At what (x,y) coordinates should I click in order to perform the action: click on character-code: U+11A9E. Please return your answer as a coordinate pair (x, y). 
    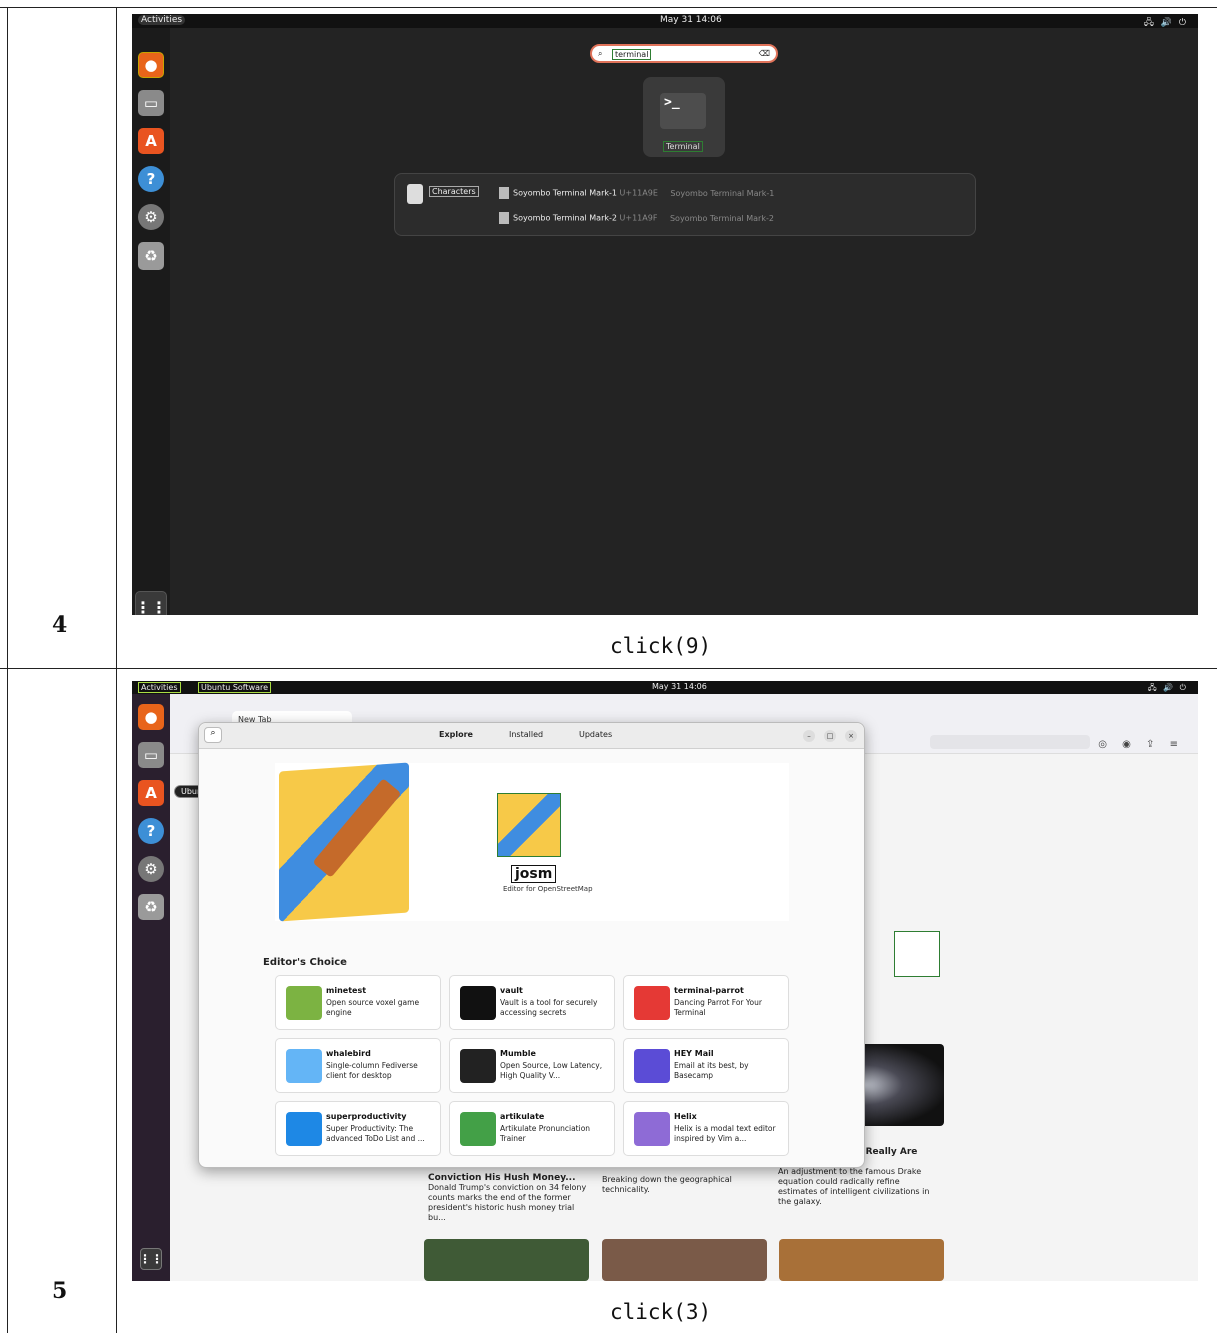
    Looking at the image, I should click on (638, 193).